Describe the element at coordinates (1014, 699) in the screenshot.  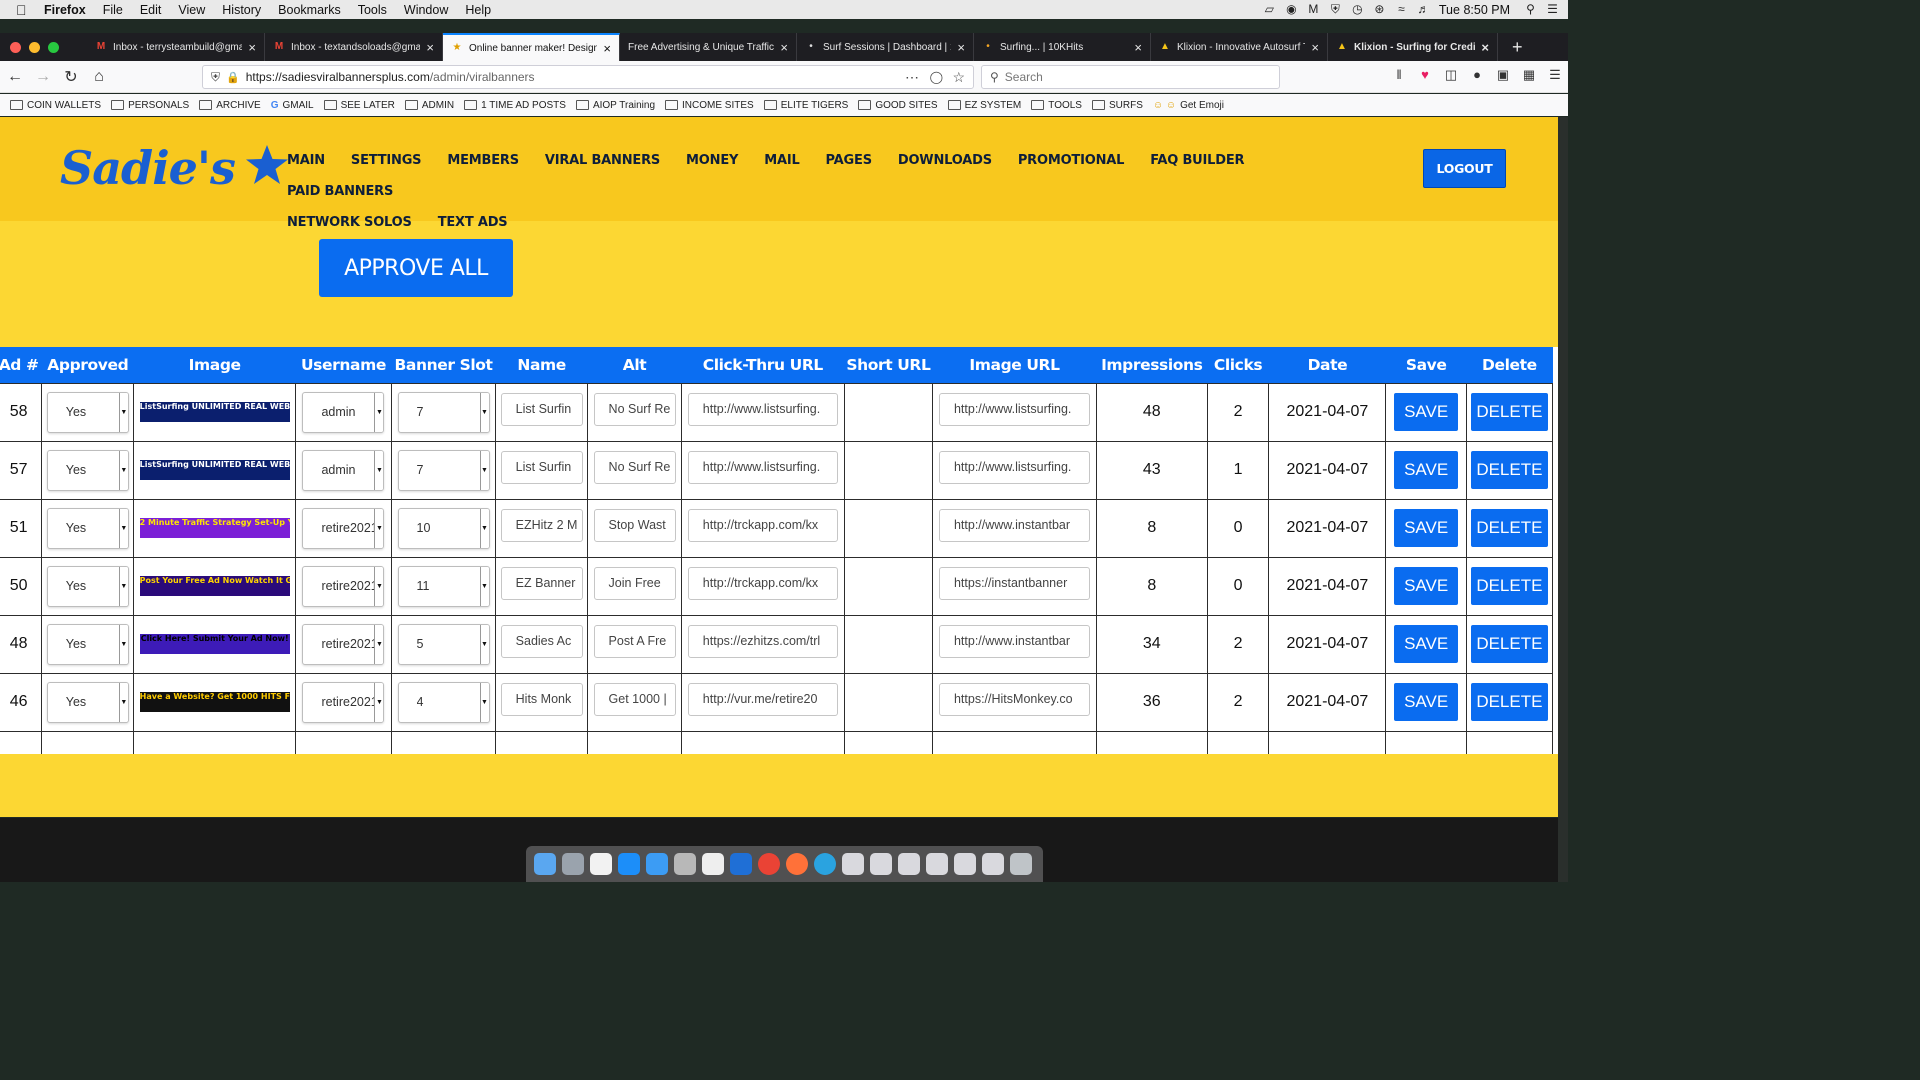
I see `image-url-field: https://HitsMonkey.co` at that location.